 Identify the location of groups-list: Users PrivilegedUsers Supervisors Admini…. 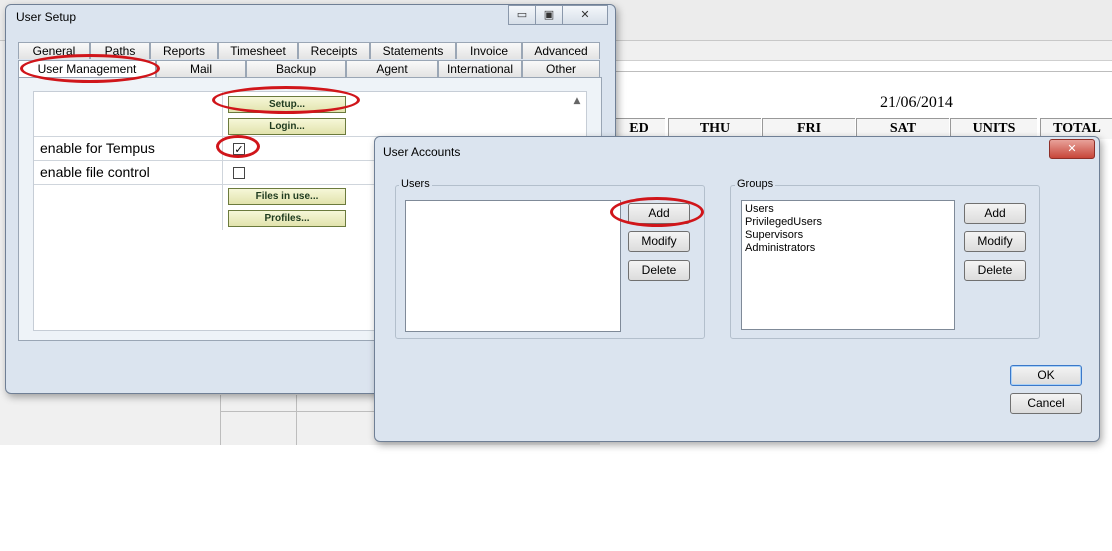
(848, 265).